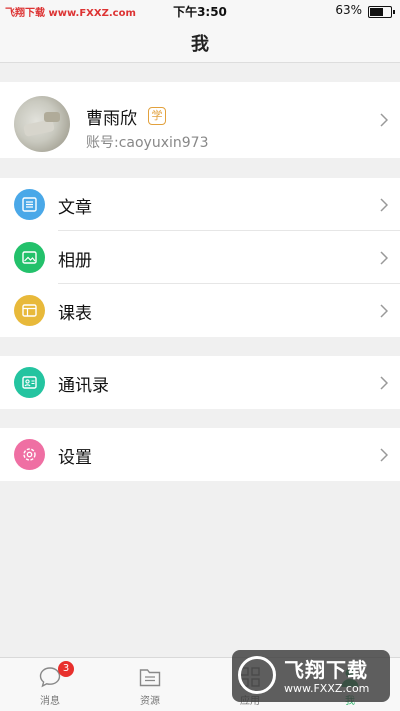  I want to click on watermark-logo: 飞翔下载 www.FXXZ.com, so click(311, 676).